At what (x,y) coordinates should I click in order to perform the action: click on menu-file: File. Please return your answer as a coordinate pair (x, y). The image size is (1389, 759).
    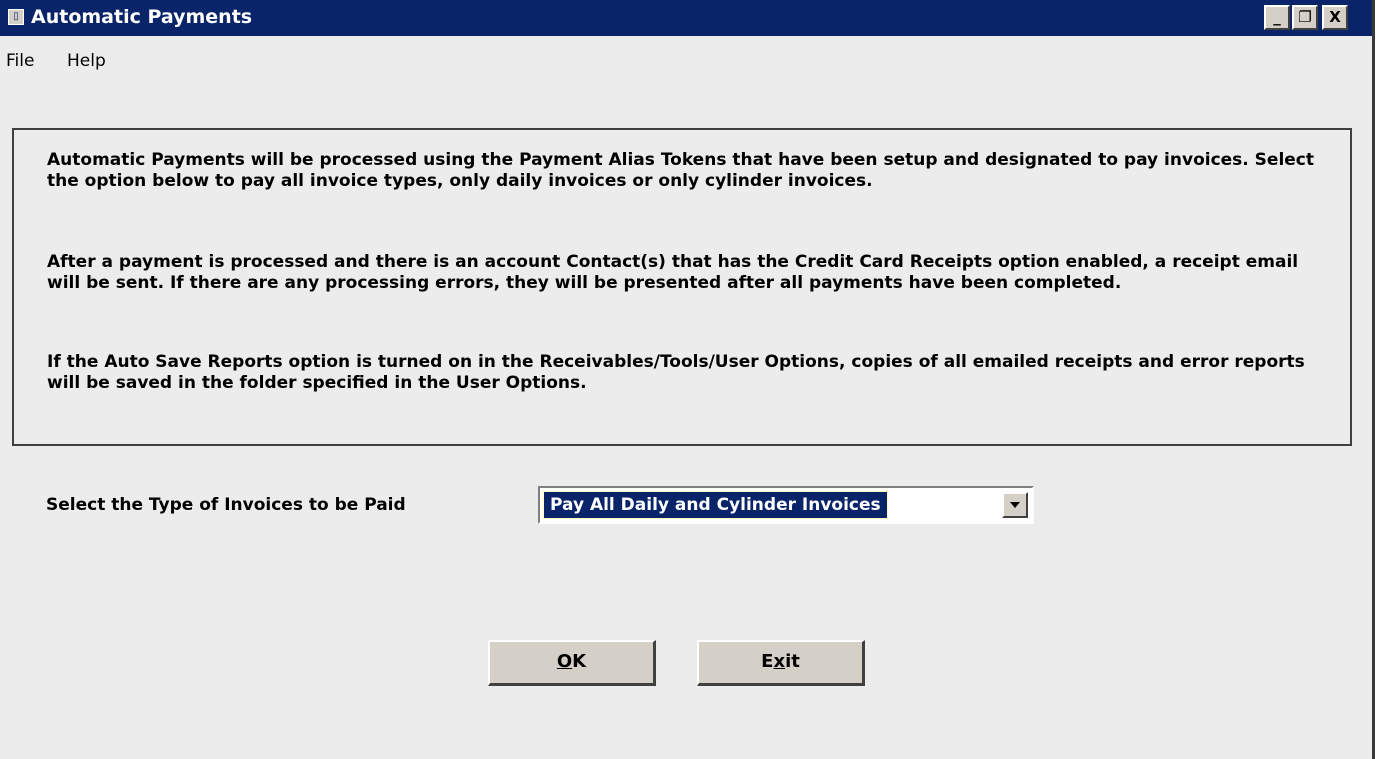
    Looking at the image, I should click on (20, 61).